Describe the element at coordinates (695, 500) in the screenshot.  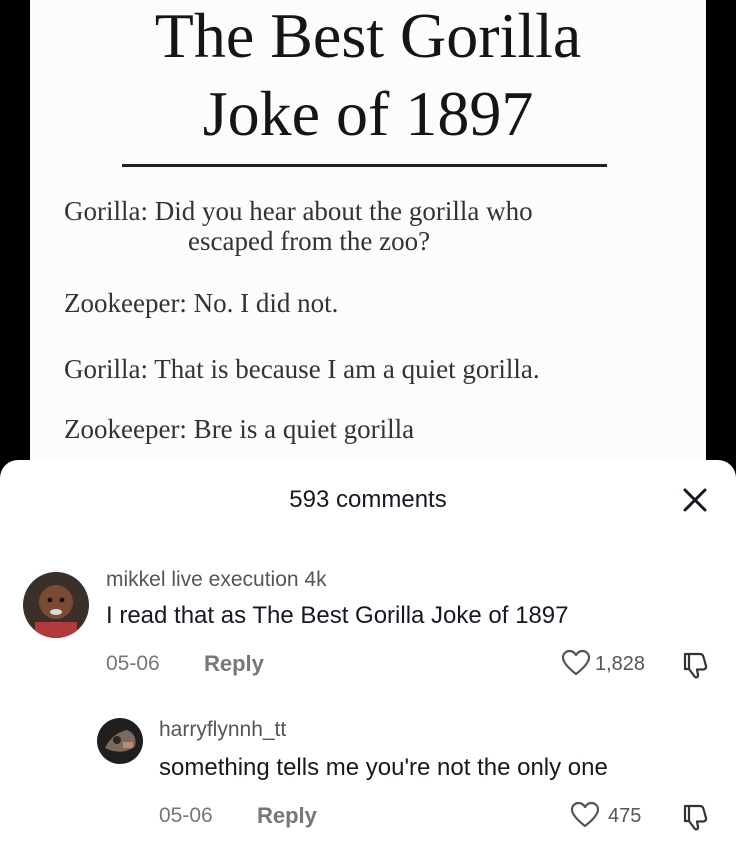
I see `close-icon` at that location.